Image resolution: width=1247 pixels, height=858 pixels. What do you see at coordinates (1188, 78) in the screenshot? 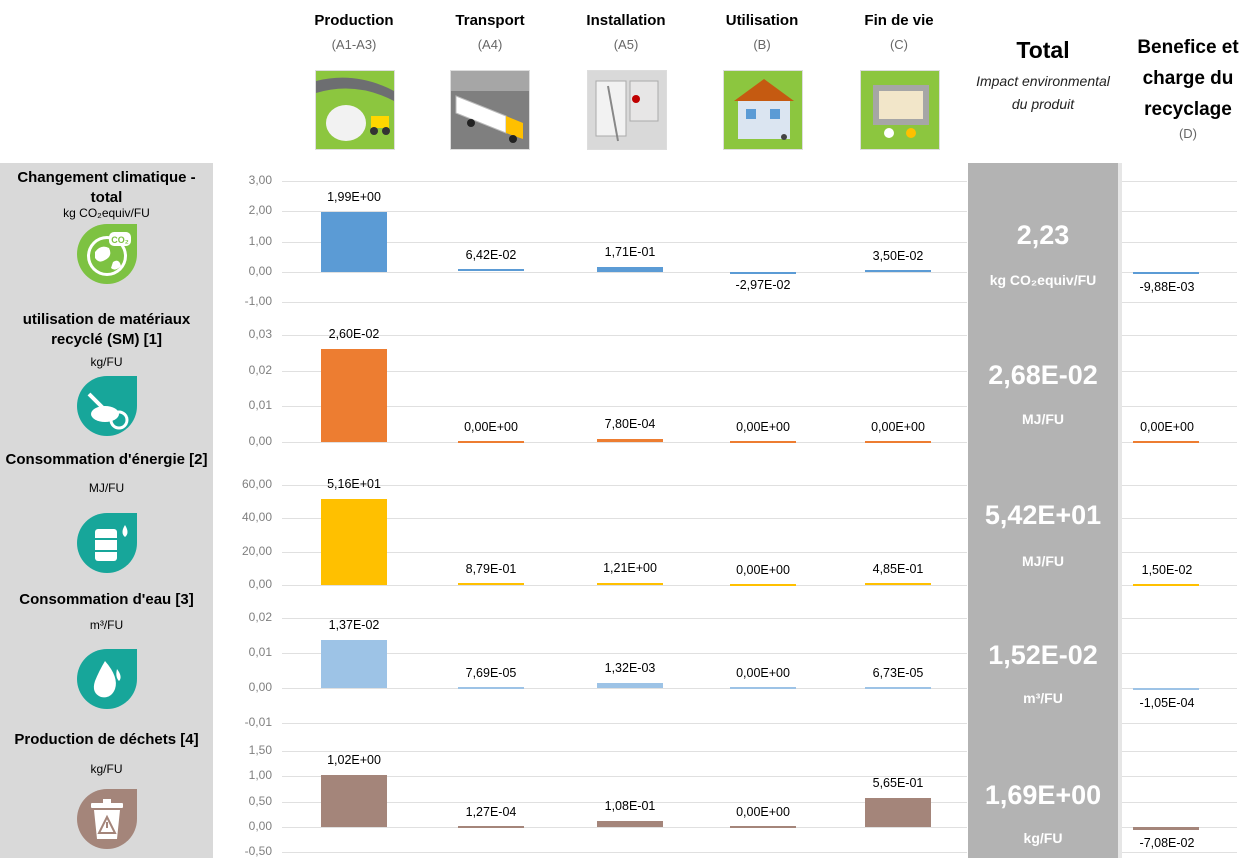
I see `benefit-header: Benefice et charge du recyclage` at bounding box center [1188, 78].